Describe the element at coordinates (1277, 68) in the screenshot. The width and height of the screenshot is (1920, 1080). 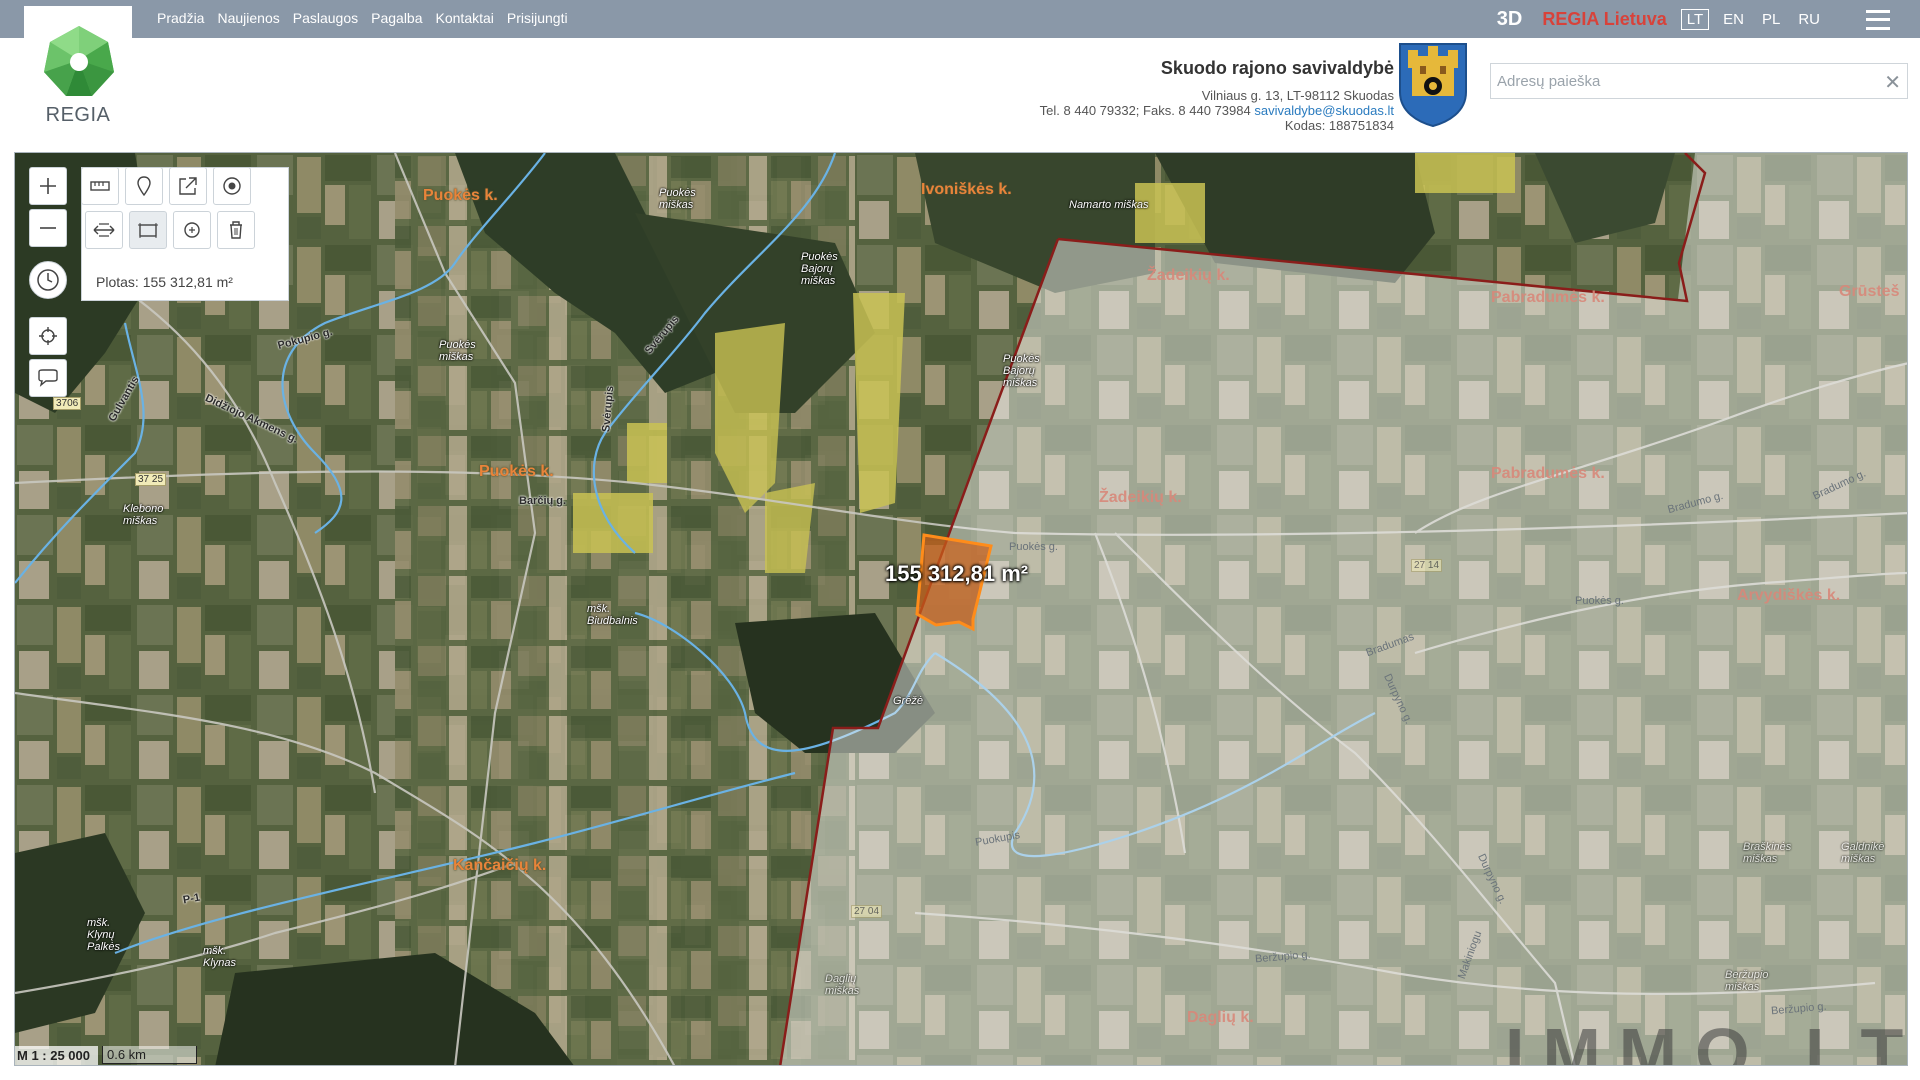
I see `municipality-name: Skuodo rajono savivaldybė` at that location.